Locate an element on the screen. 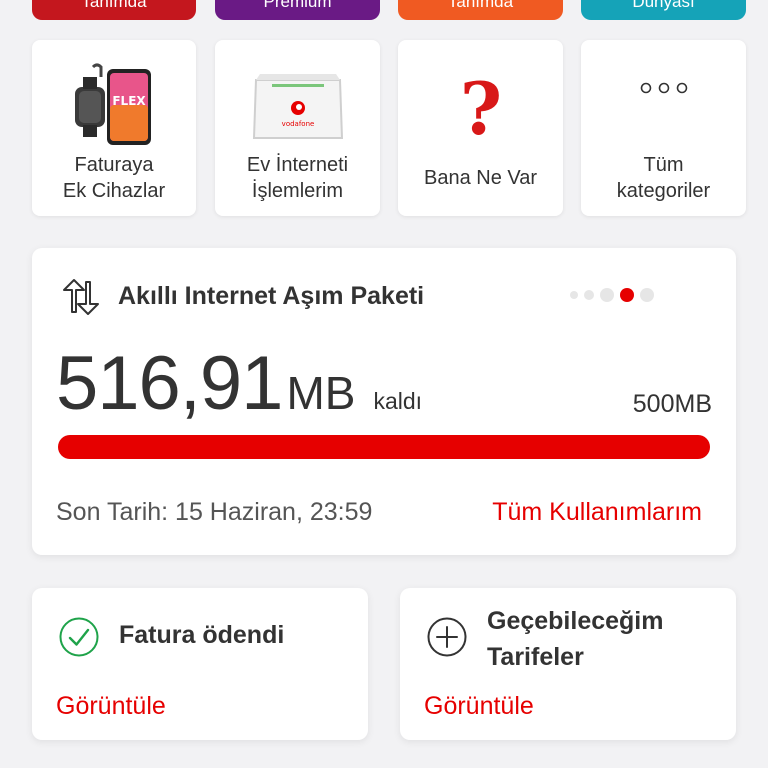  usage-progress-fill is located at coordinates (384, 447).